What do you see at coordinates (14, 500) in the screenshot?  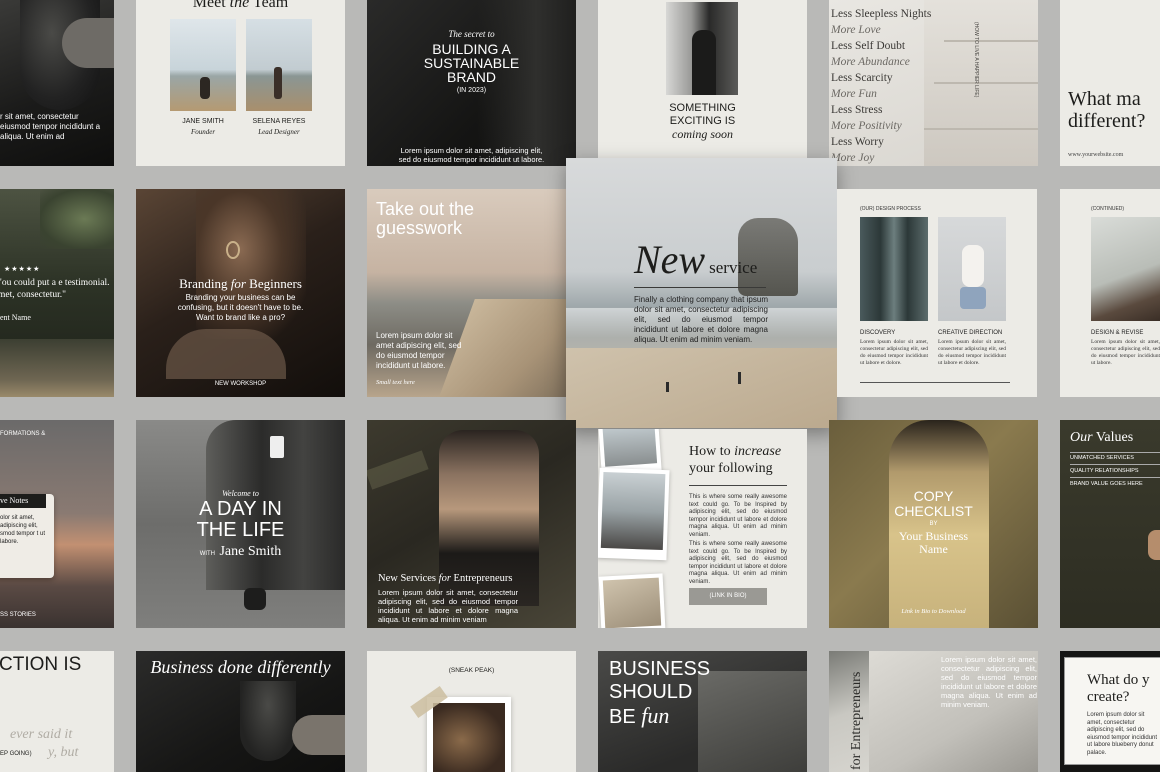 I see `notes-card-title: ve Notes` at bounding box center [14, 500].